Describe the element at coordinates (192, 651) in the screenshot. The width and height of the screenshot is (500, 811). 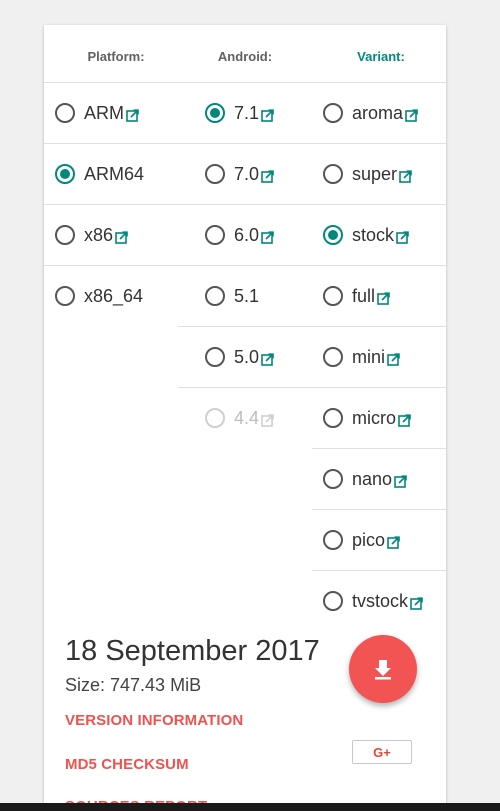
I see `release-date: 18 September 2017` at that location.